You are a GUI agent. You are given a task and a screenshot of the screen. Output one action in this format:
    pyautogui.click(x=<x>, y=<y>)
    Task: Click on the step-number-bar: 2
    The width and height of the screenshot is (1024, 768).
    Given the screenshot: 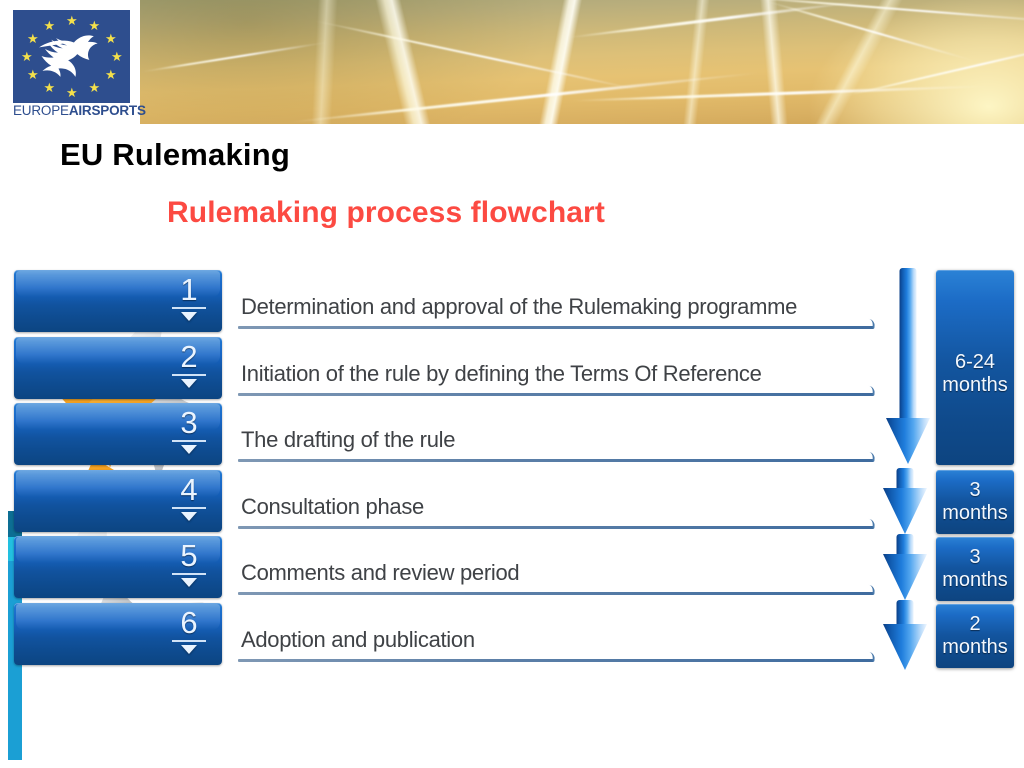 What is the action you would take?
    pyautogui.click(x=118, y=367)
    